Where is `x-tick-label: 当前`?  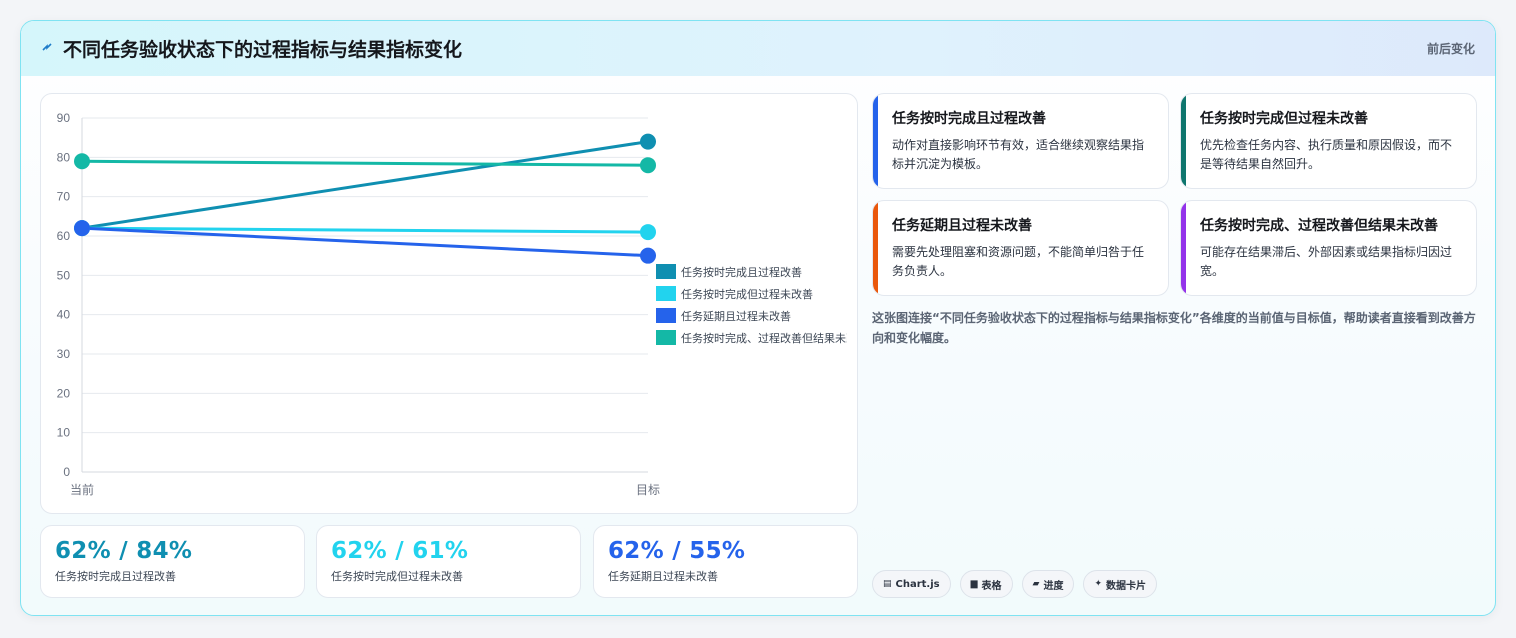 x-tick-label: 当前 is located at coordinates (82, 489).